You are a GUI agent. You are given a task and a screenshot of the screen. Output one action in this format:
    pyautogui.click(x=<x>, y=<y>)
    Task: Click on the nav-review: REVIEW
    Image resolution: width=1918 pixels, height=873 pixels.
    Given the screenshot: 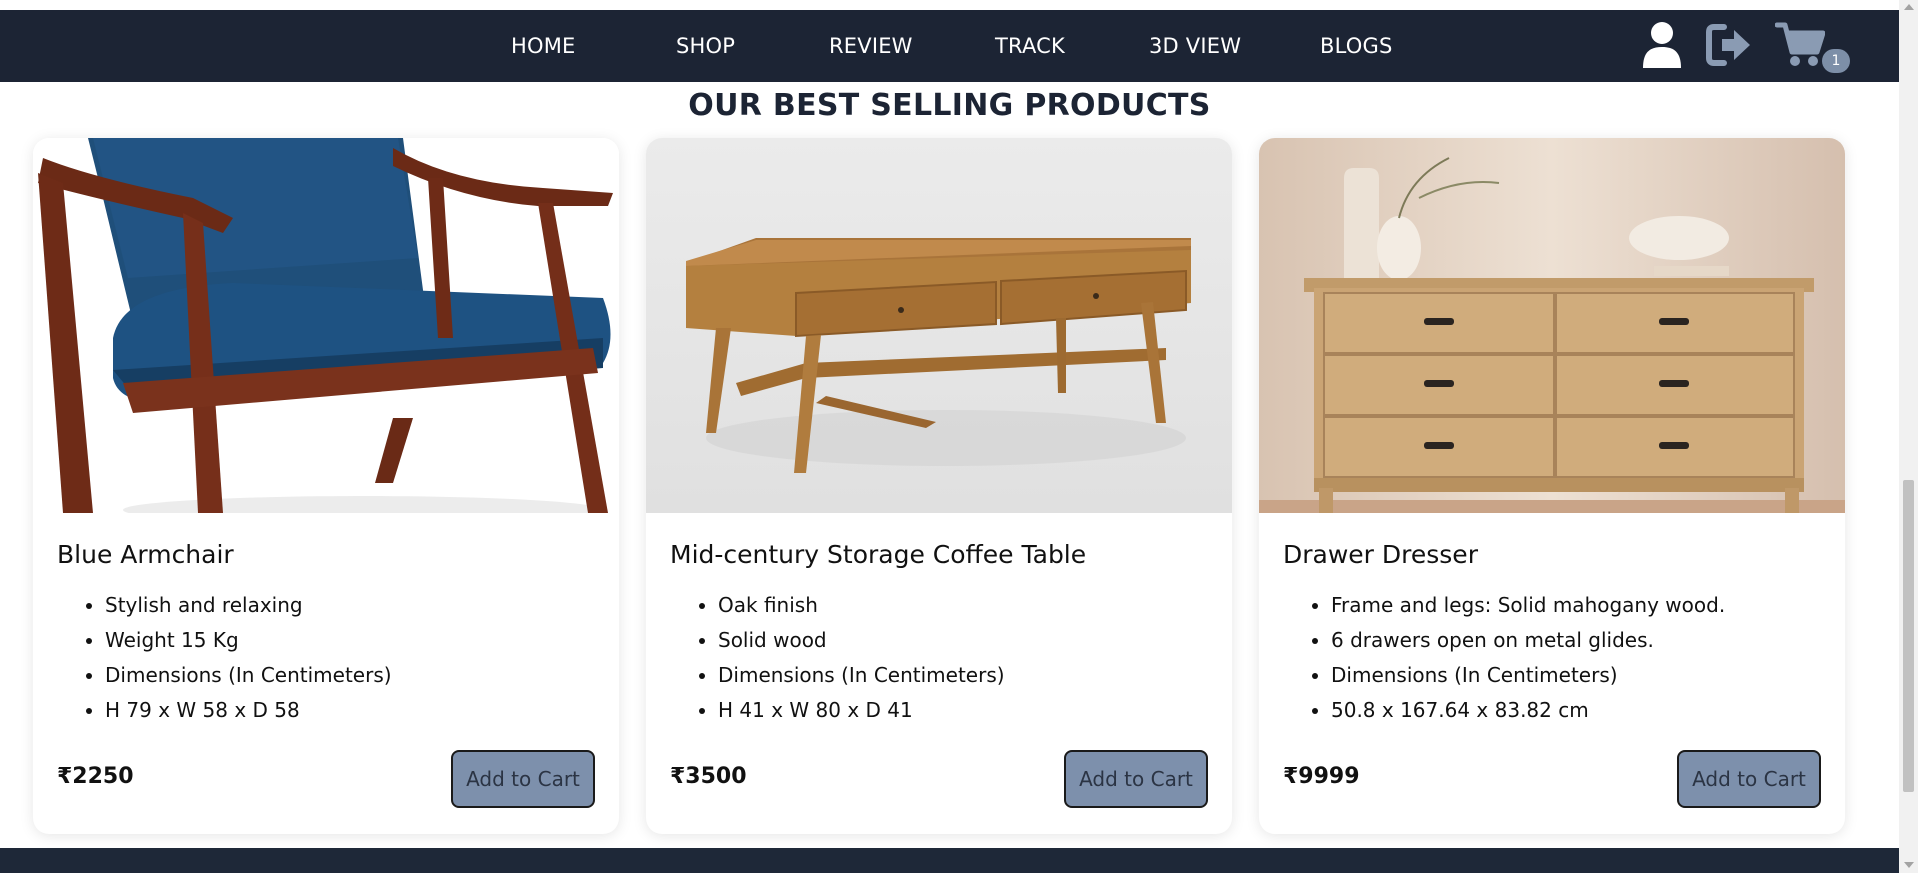 What is the action you would take?
    pyautogui.click(x=871, y=46)
    